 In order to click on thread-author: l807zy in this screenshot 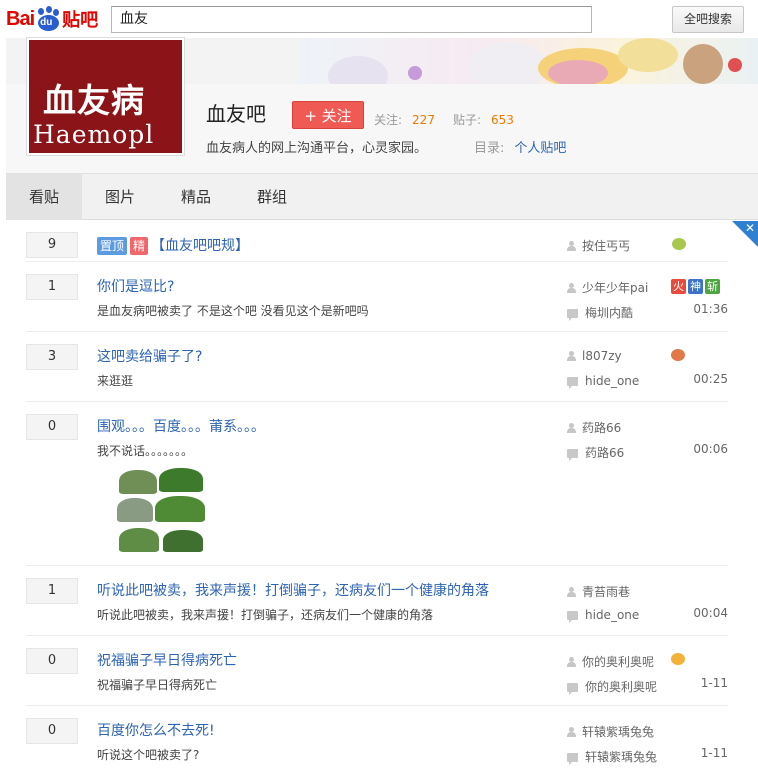, I will do `click(594, 356)`.